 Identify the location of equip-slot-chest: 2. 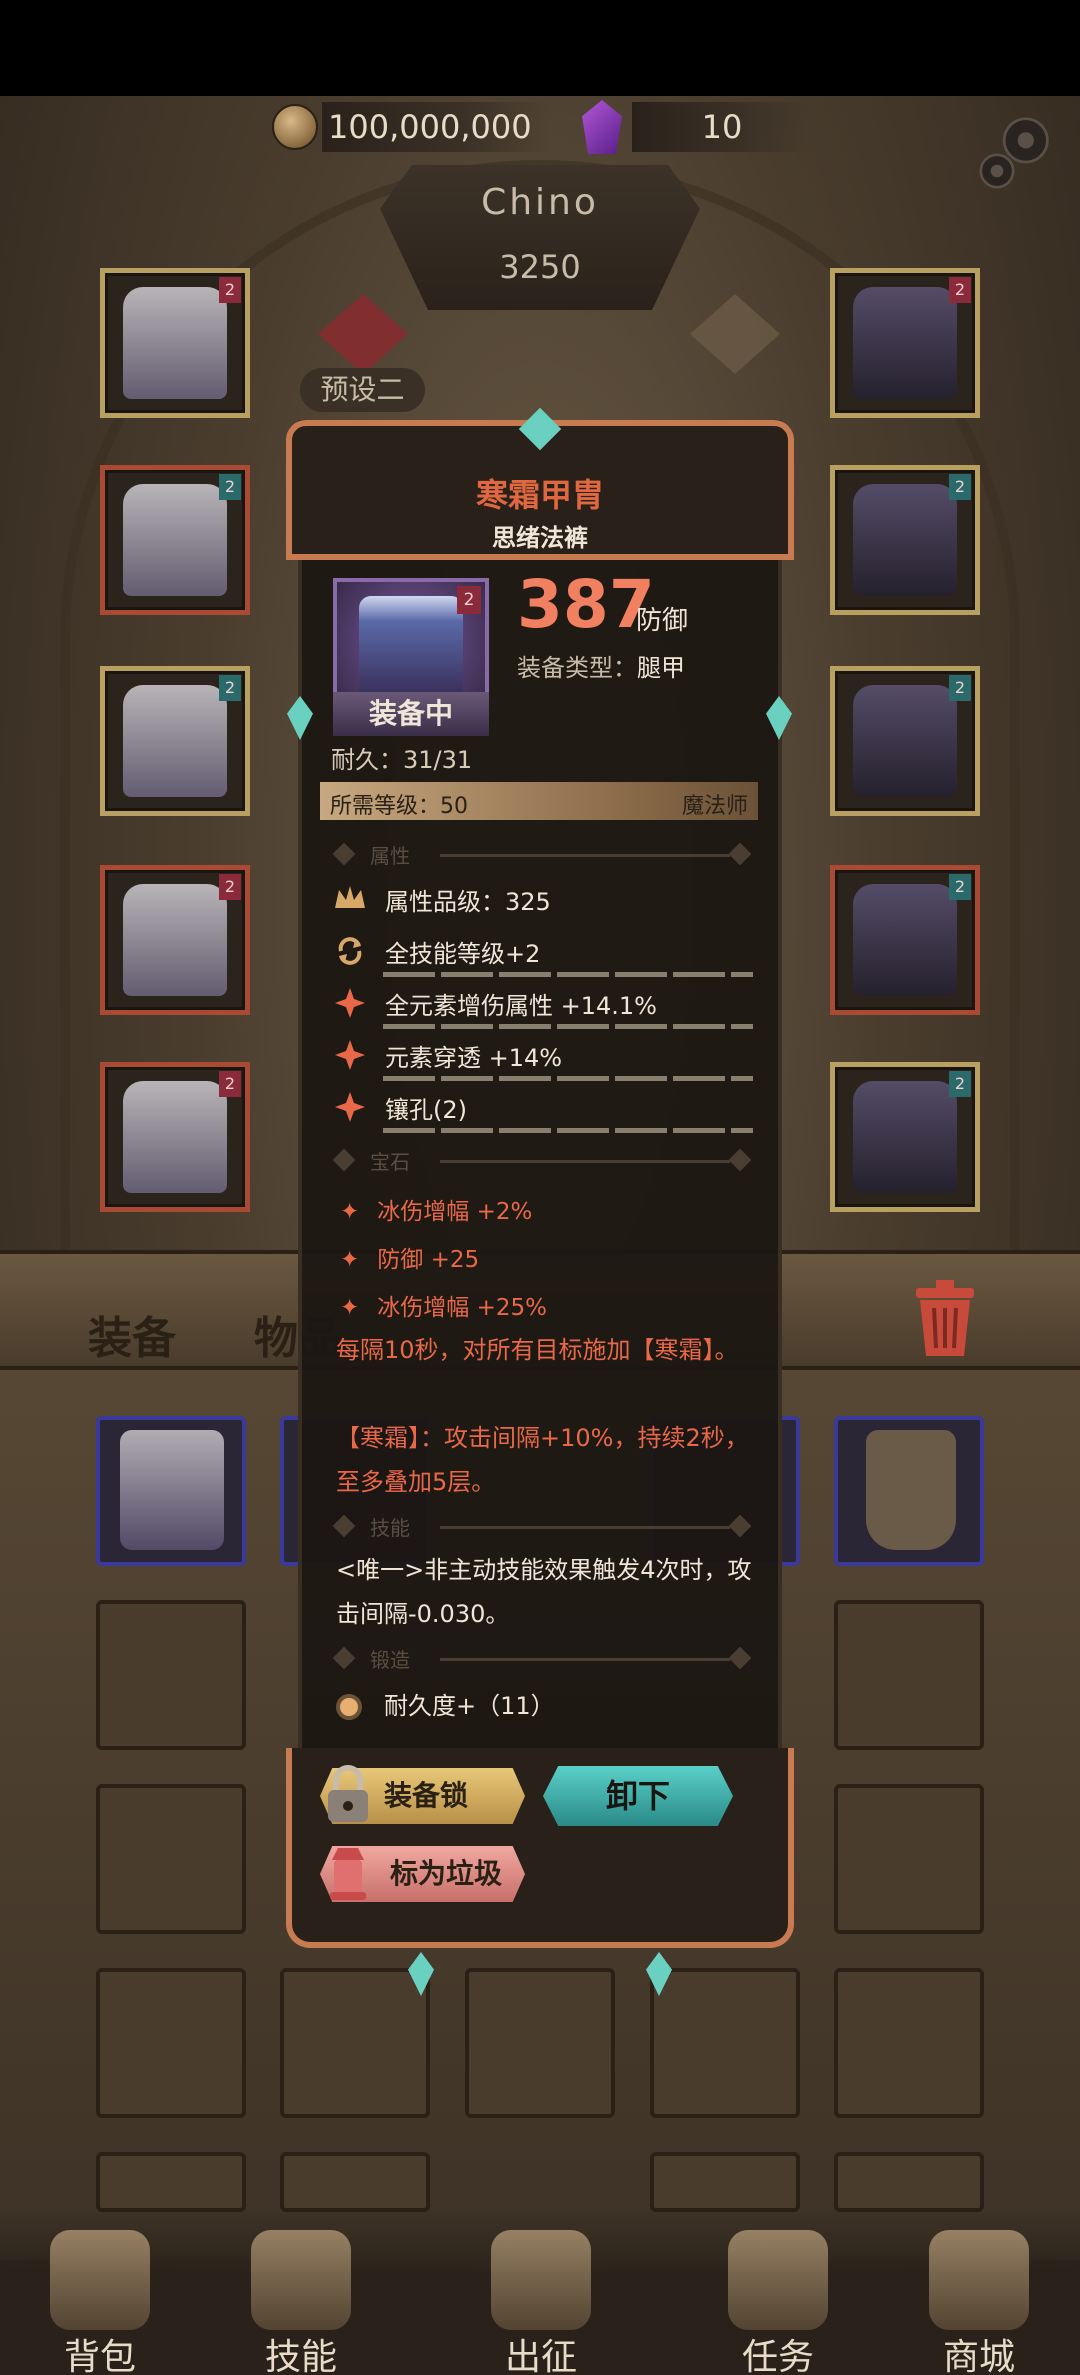
(175, 540).